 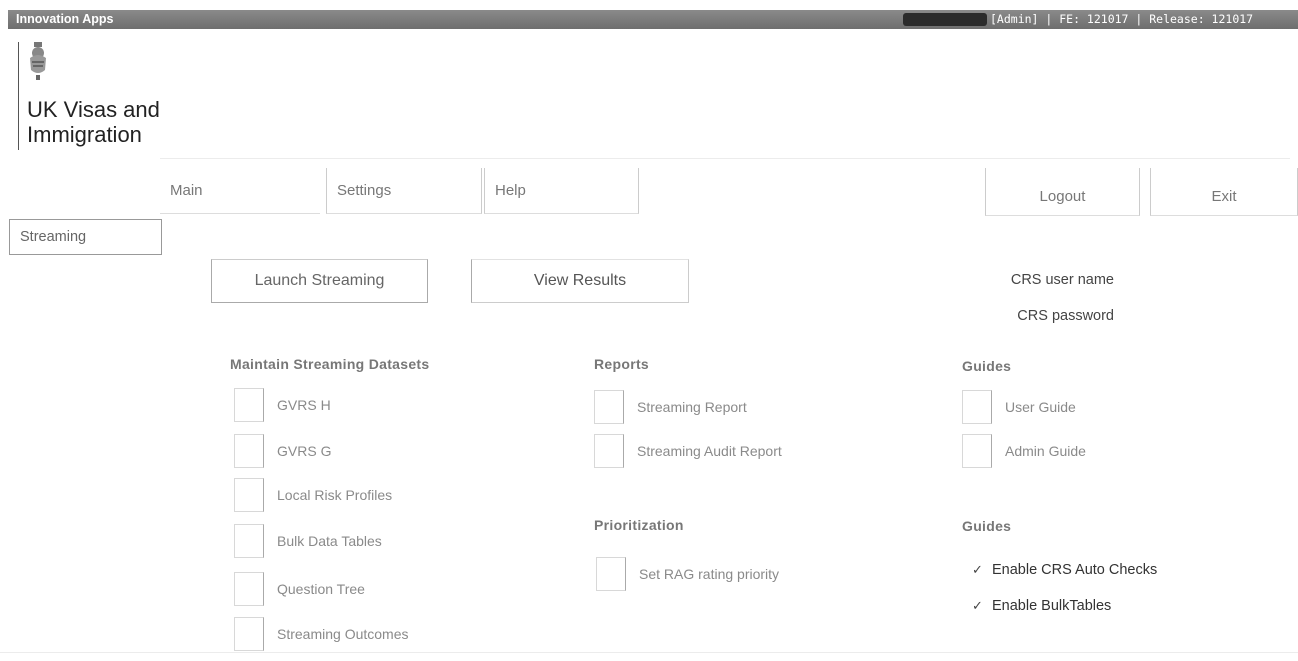 What do you see at coordinates (1041, 606) in the screenshot?
I see `enable-bulktables-toggle: ✓ Enable BulkTables` at bounding box center [1041, 606].